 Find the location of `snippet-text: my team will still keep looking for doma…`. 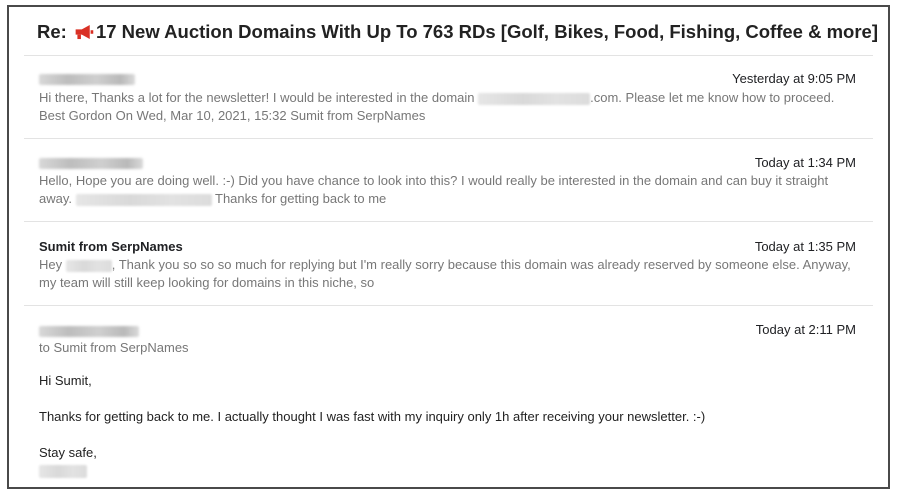

snippet-text: my team will still keep looking for doma… is located at coordinates (207, 282).